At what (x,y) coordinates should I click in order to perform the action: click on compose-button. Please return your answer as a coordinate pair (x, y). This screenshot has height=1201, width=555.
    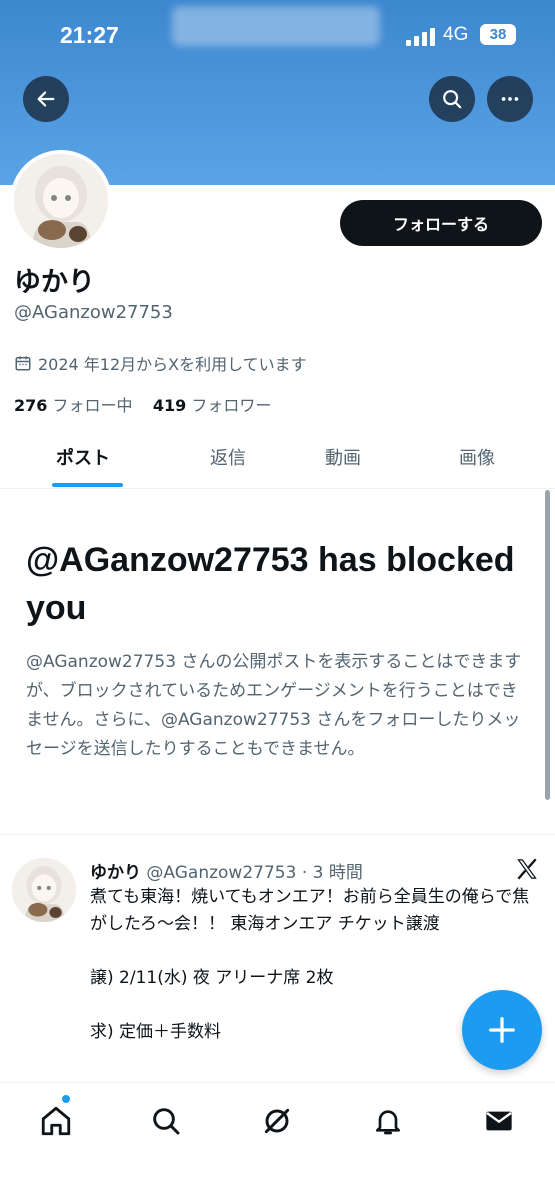
    Looking at the image, I should click on (502, 1030).